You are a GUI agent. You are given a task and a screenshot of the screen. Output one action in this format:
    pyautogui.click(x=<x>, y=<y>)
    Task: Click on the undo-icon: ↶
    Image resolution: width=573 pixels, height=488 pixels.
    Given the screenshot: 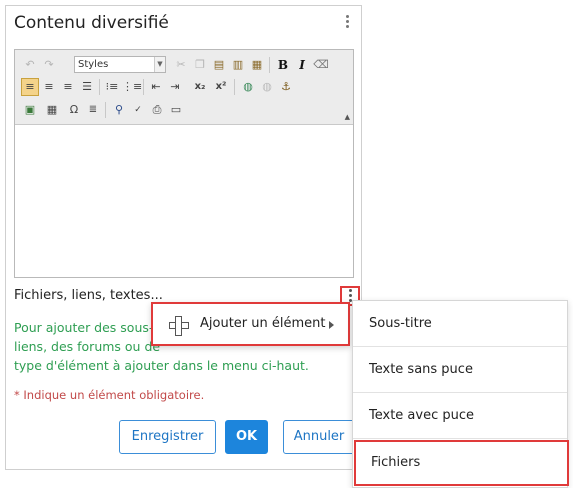 What is the action you would take?
    pyautogui.click(x=30, y=65)
    